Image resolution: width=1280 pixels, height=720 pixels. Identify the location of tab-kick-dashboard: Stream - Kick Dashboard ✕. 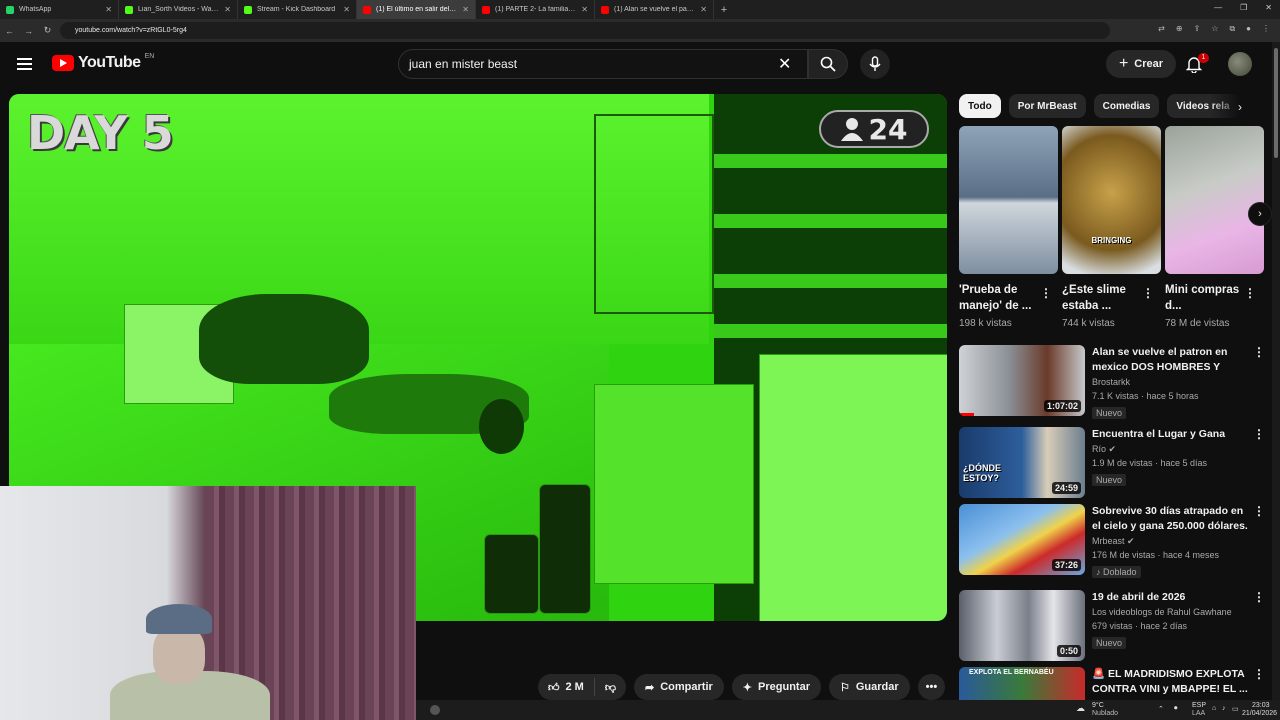
(297, 9).